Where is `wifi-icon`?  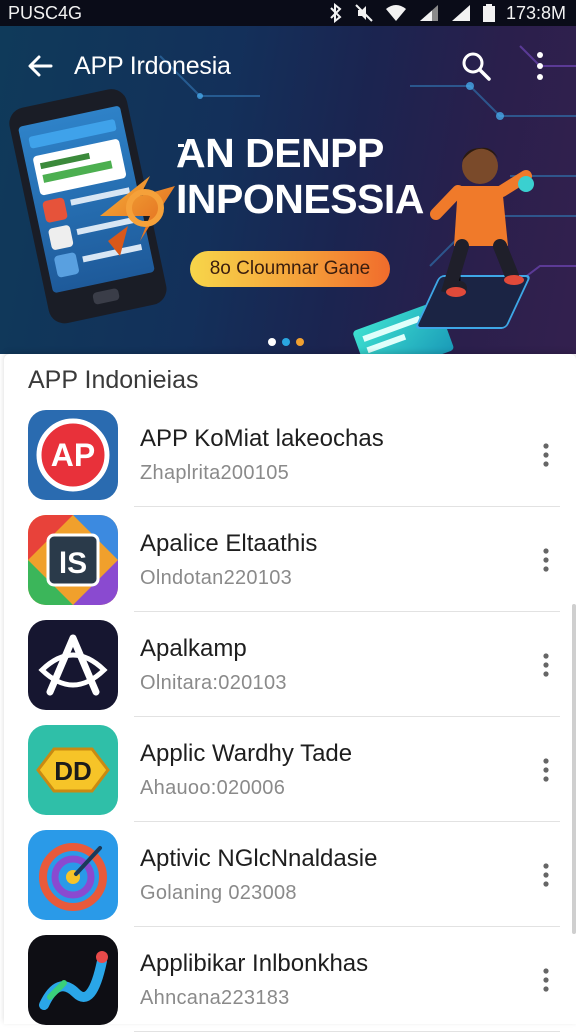 wifi-icon is located at coordinates (395, 13).